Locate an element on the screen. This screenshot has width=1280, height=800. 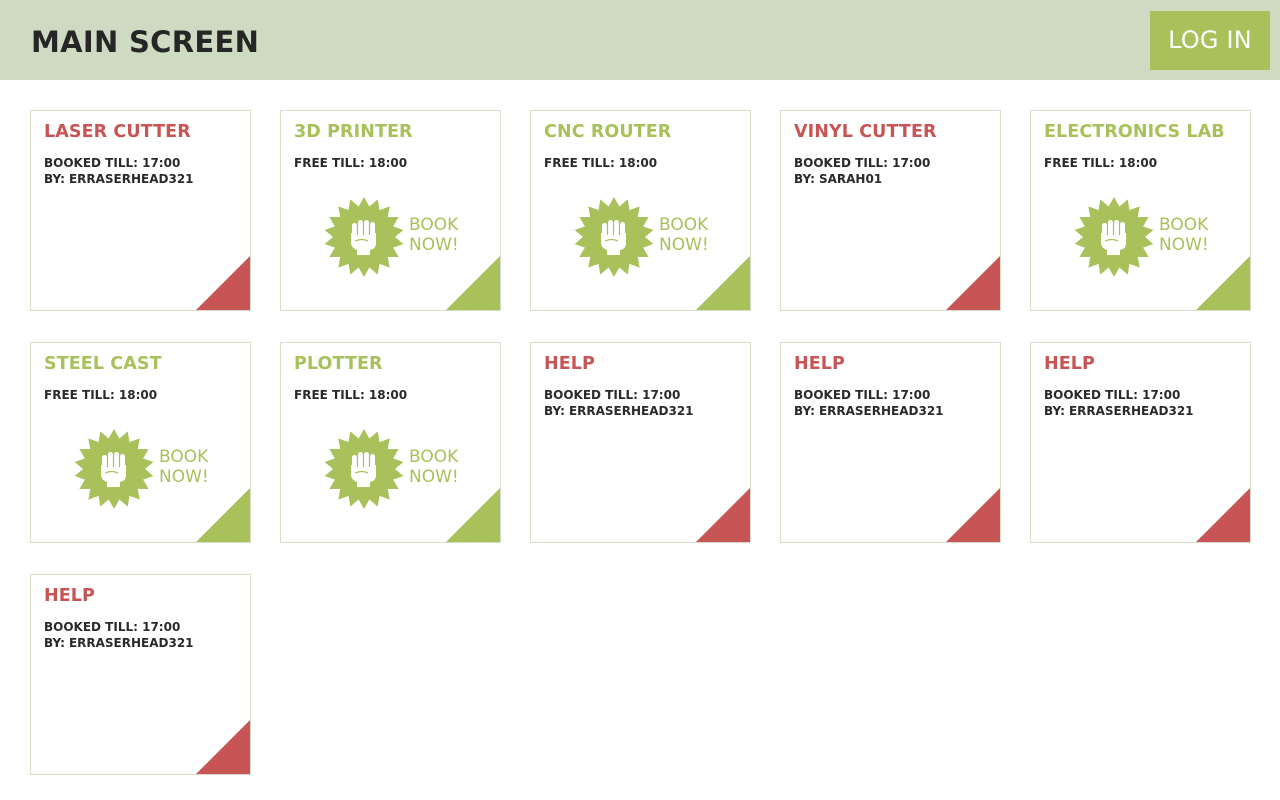
booked-by: BY: SARAH01 is located at coordinates (862, 179).